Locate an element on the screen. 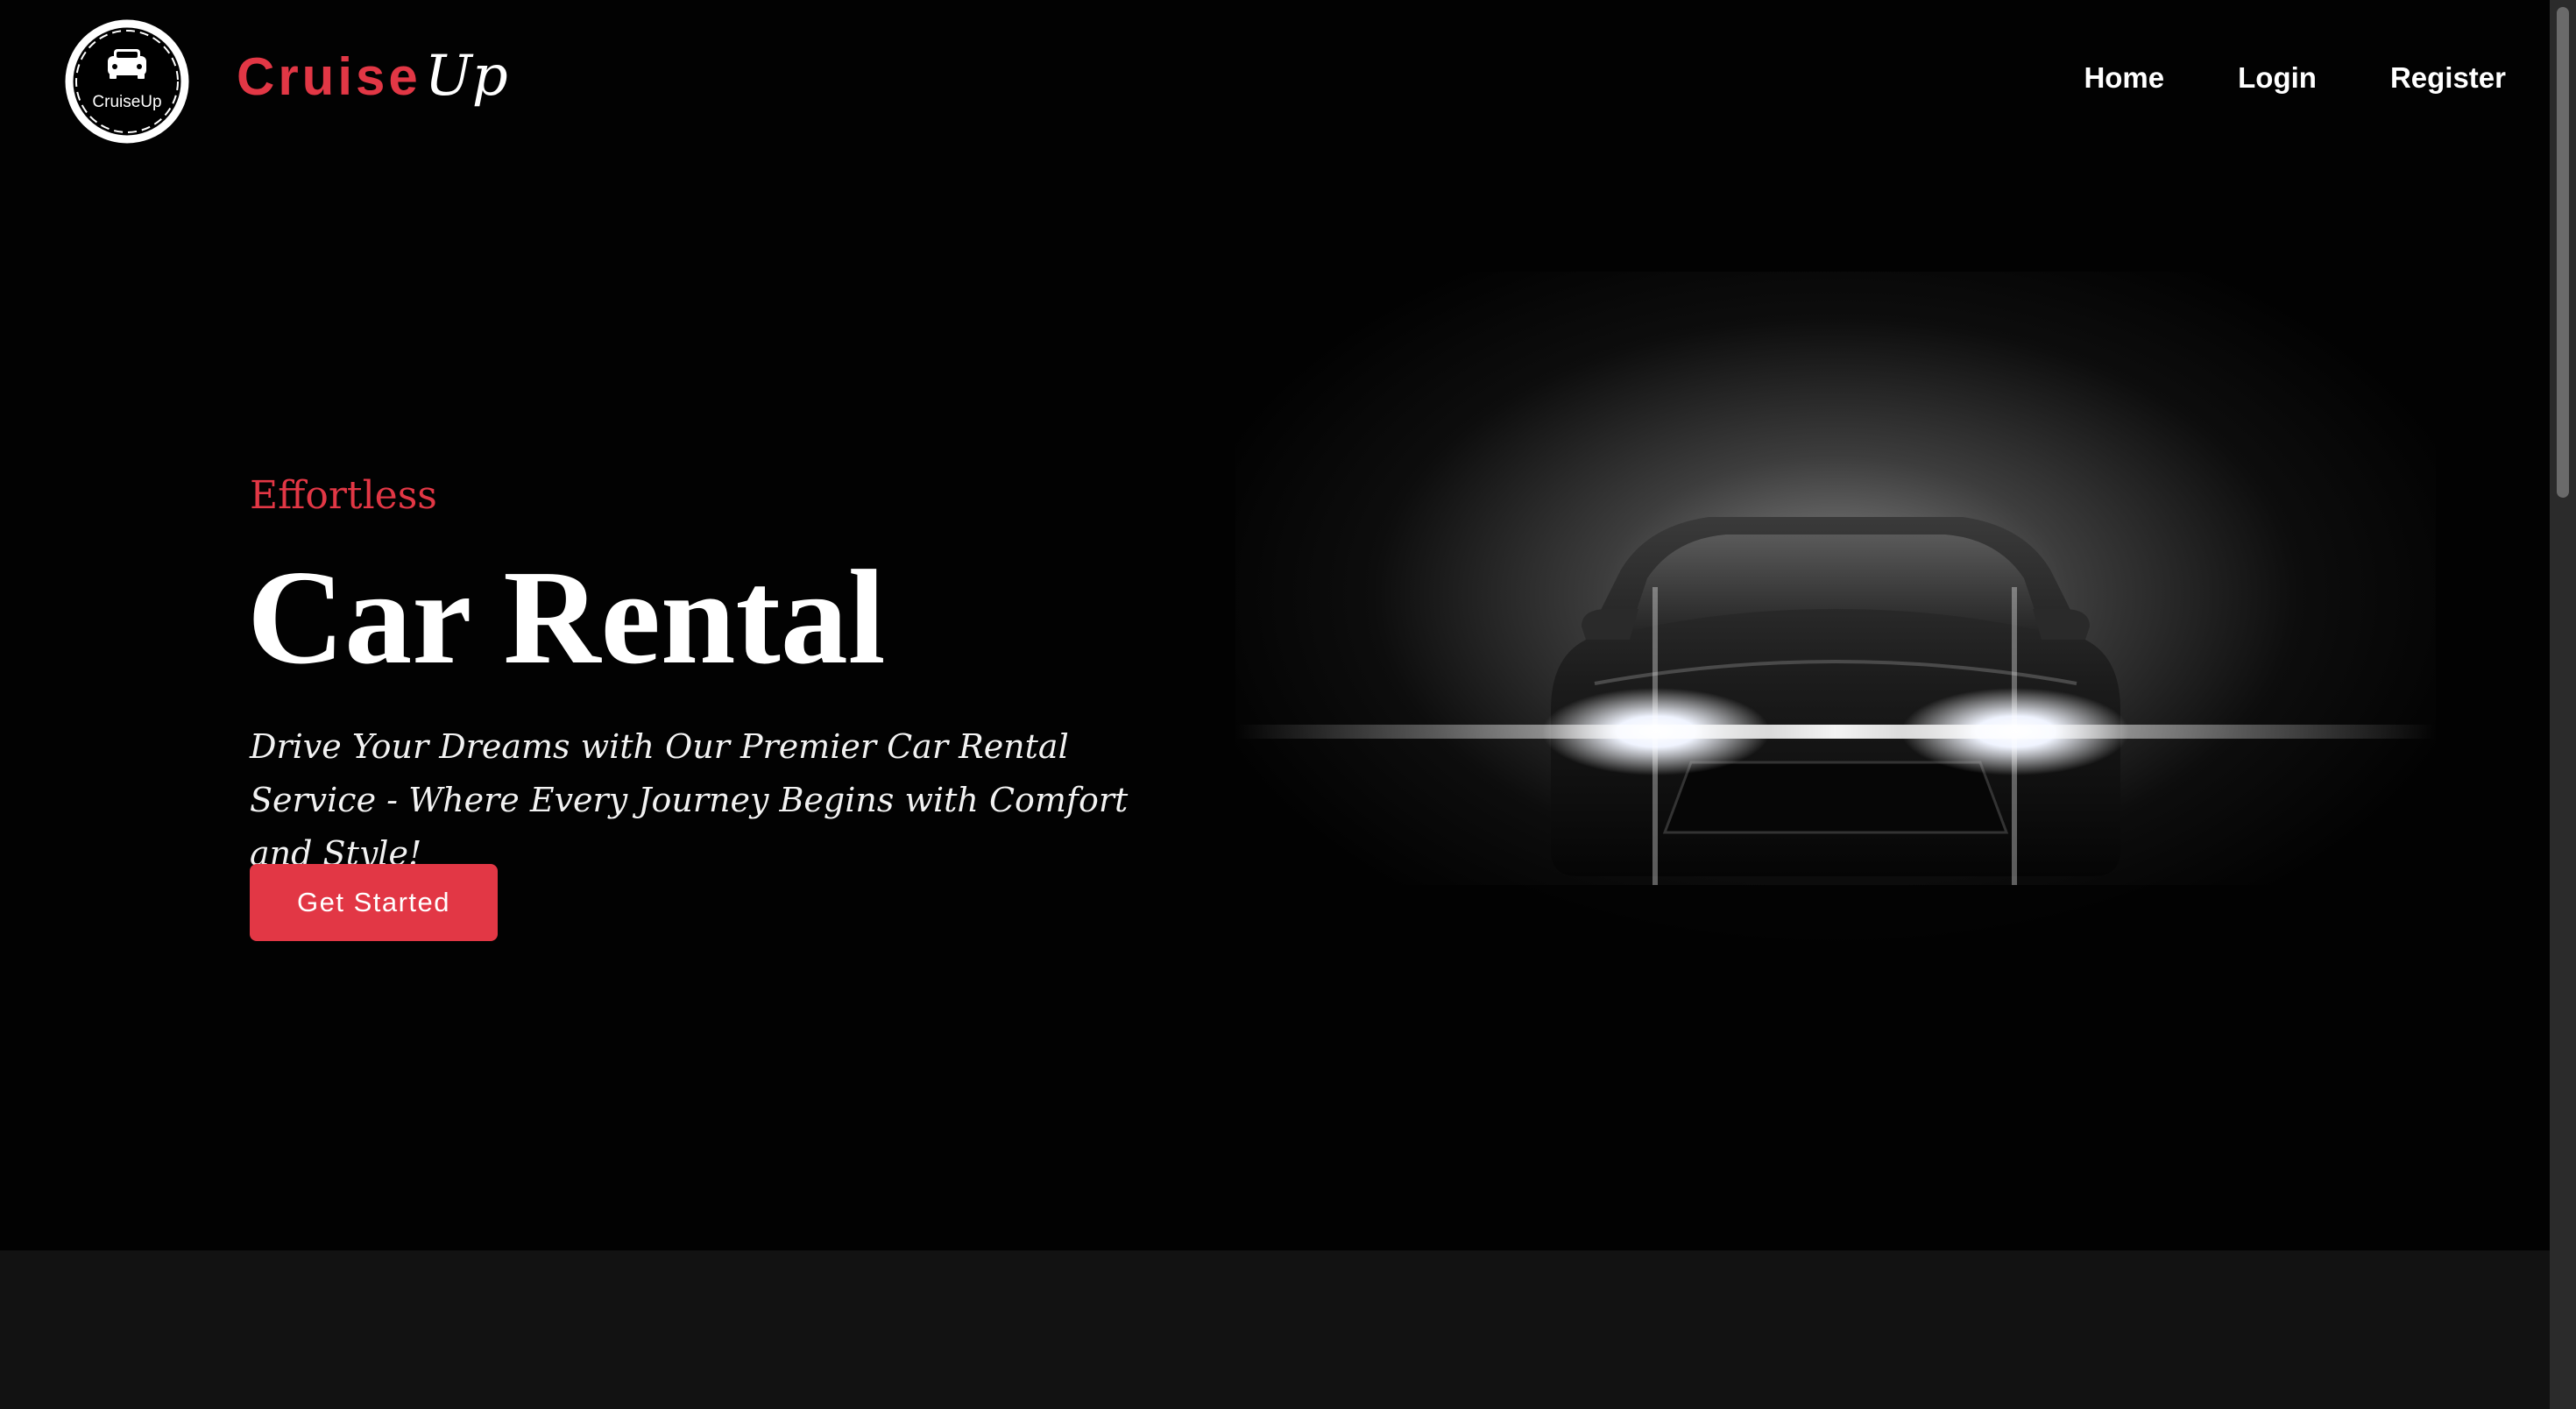 This screenshot has height=1409, width=2576. brand-name-second: Up is located at coordinates (466, 76).